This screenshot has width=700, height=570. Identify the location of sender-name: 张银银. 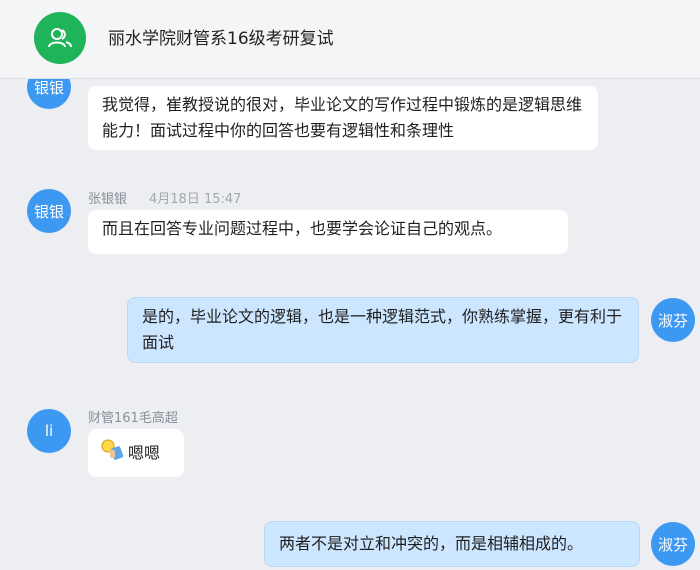
(108, 199).